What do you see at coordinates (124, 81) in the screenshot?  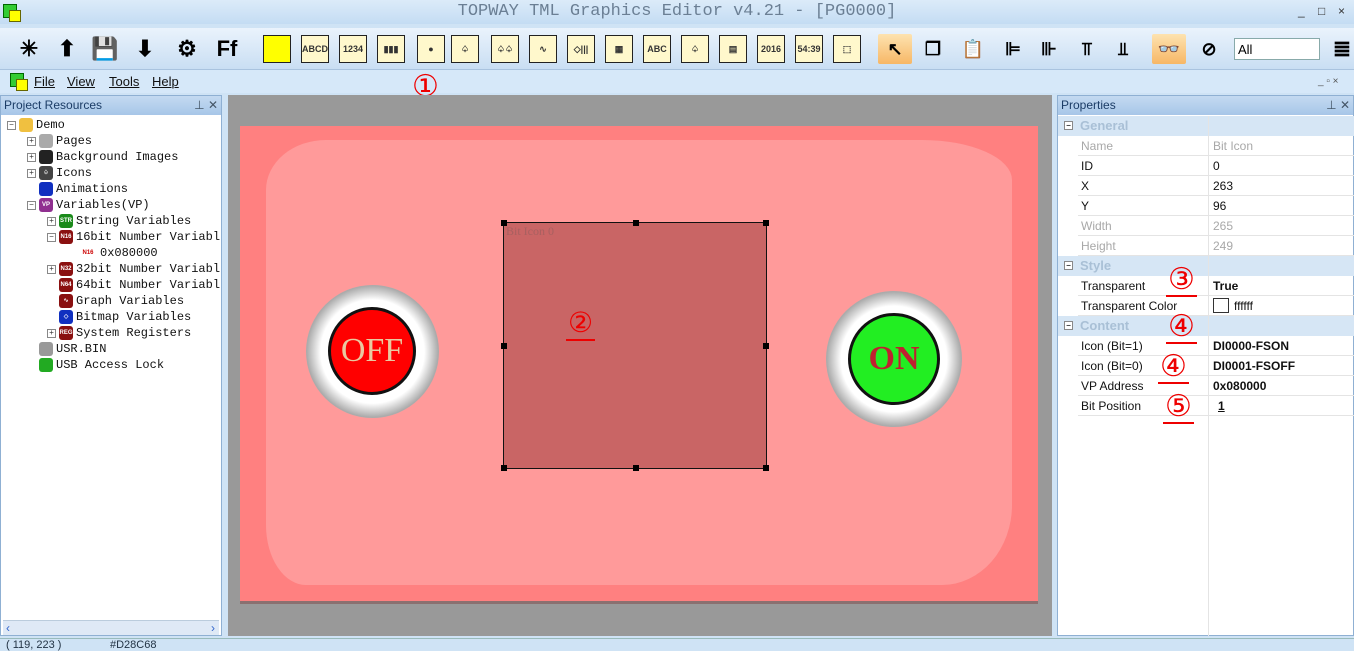 I see `menu-tools: Tools` at bounding box center [124, 81].